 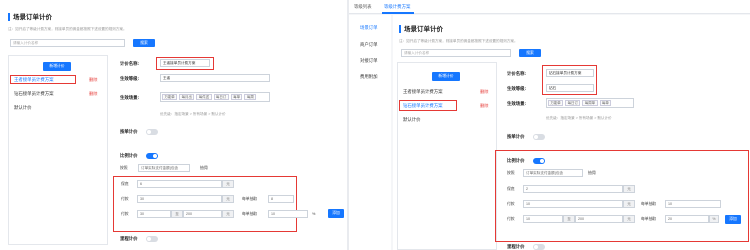 I want to click on scene-tag: 每月出, so click(x=187, y=97).